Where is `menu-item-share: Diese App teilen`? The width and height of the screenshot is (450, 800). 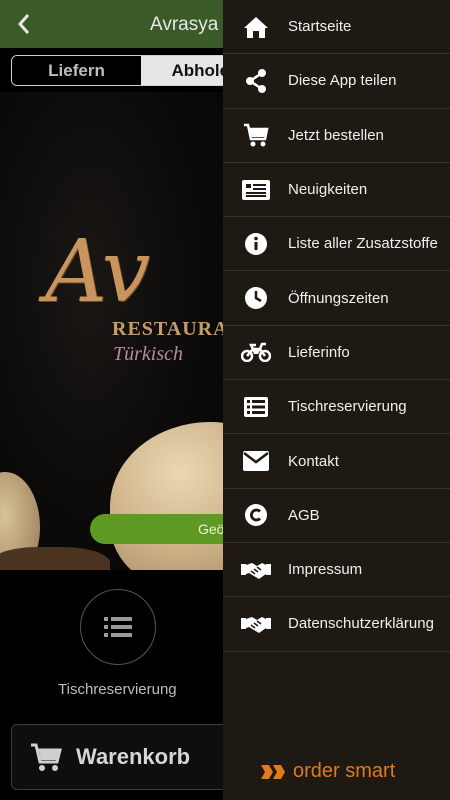 menu-item-share: Diese App teilen is located at coordinates (336, 81).